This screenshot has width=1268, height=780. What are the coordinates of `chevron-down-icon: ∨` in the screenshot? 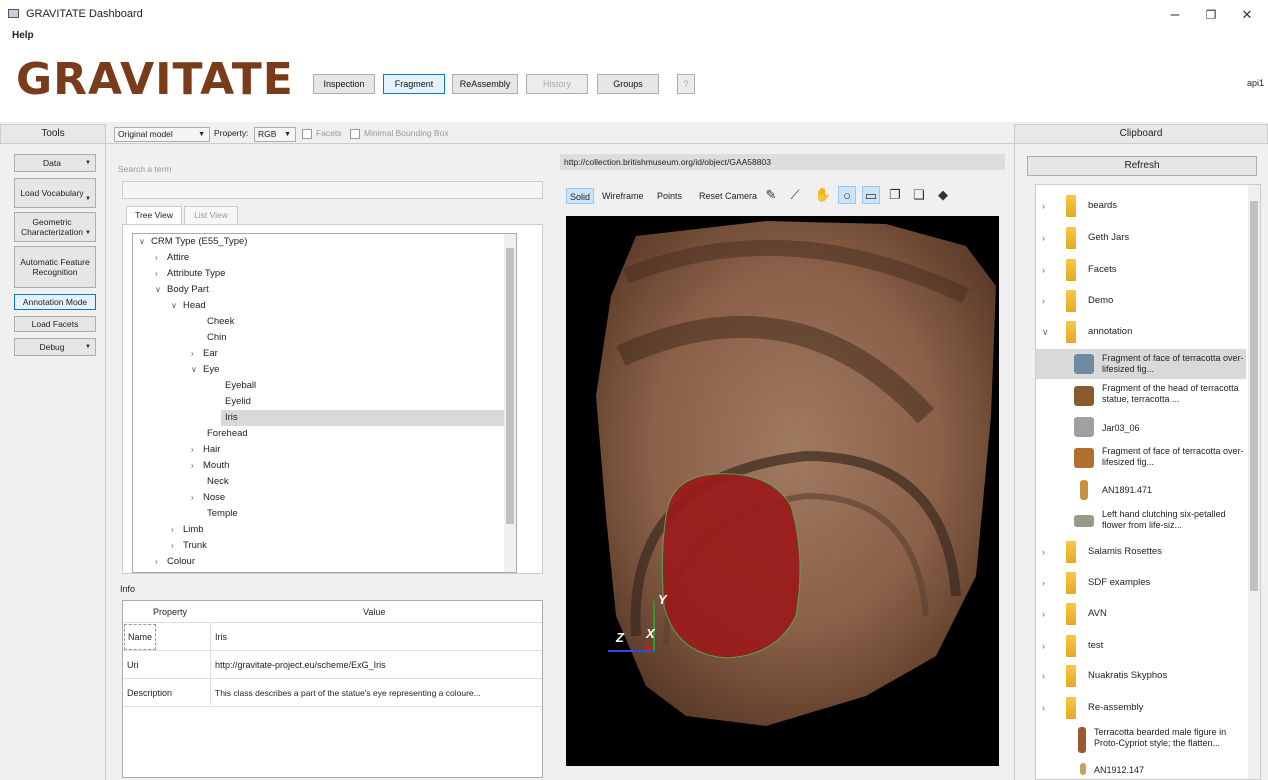 It's located at (1045, 332).